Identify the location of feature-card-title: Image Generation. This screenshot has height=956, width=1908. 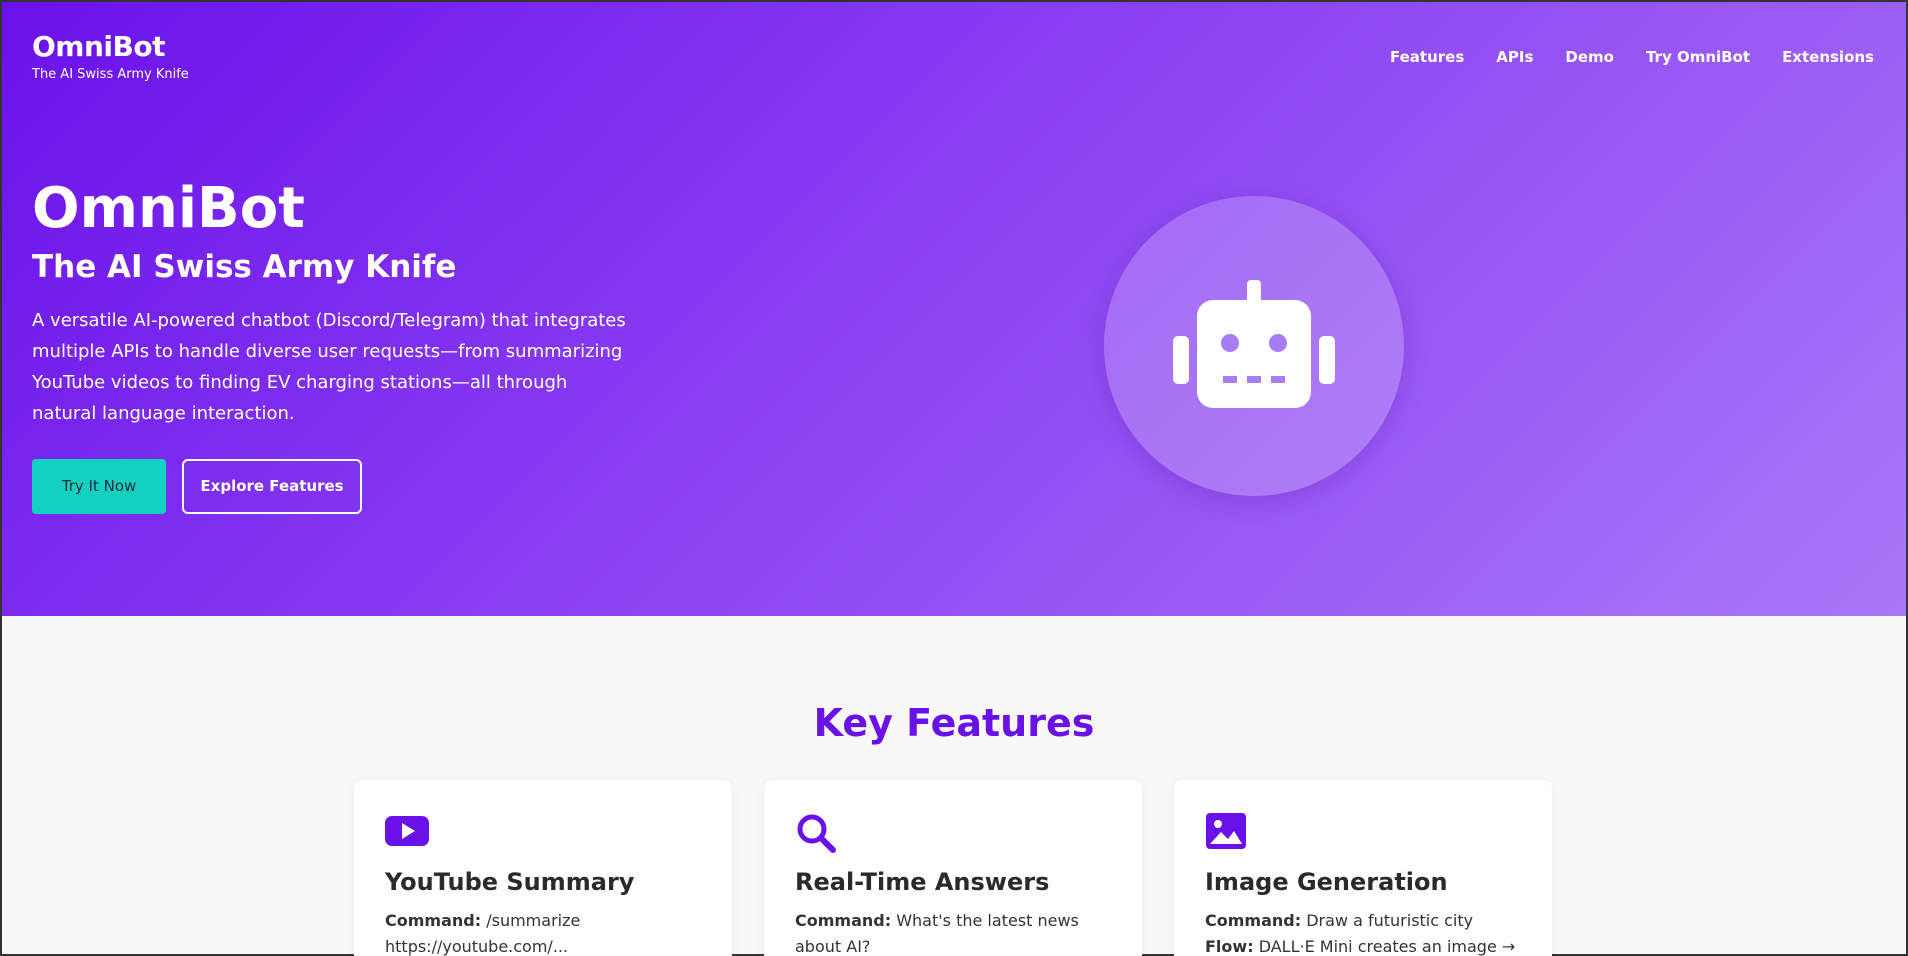
(1326, 882).